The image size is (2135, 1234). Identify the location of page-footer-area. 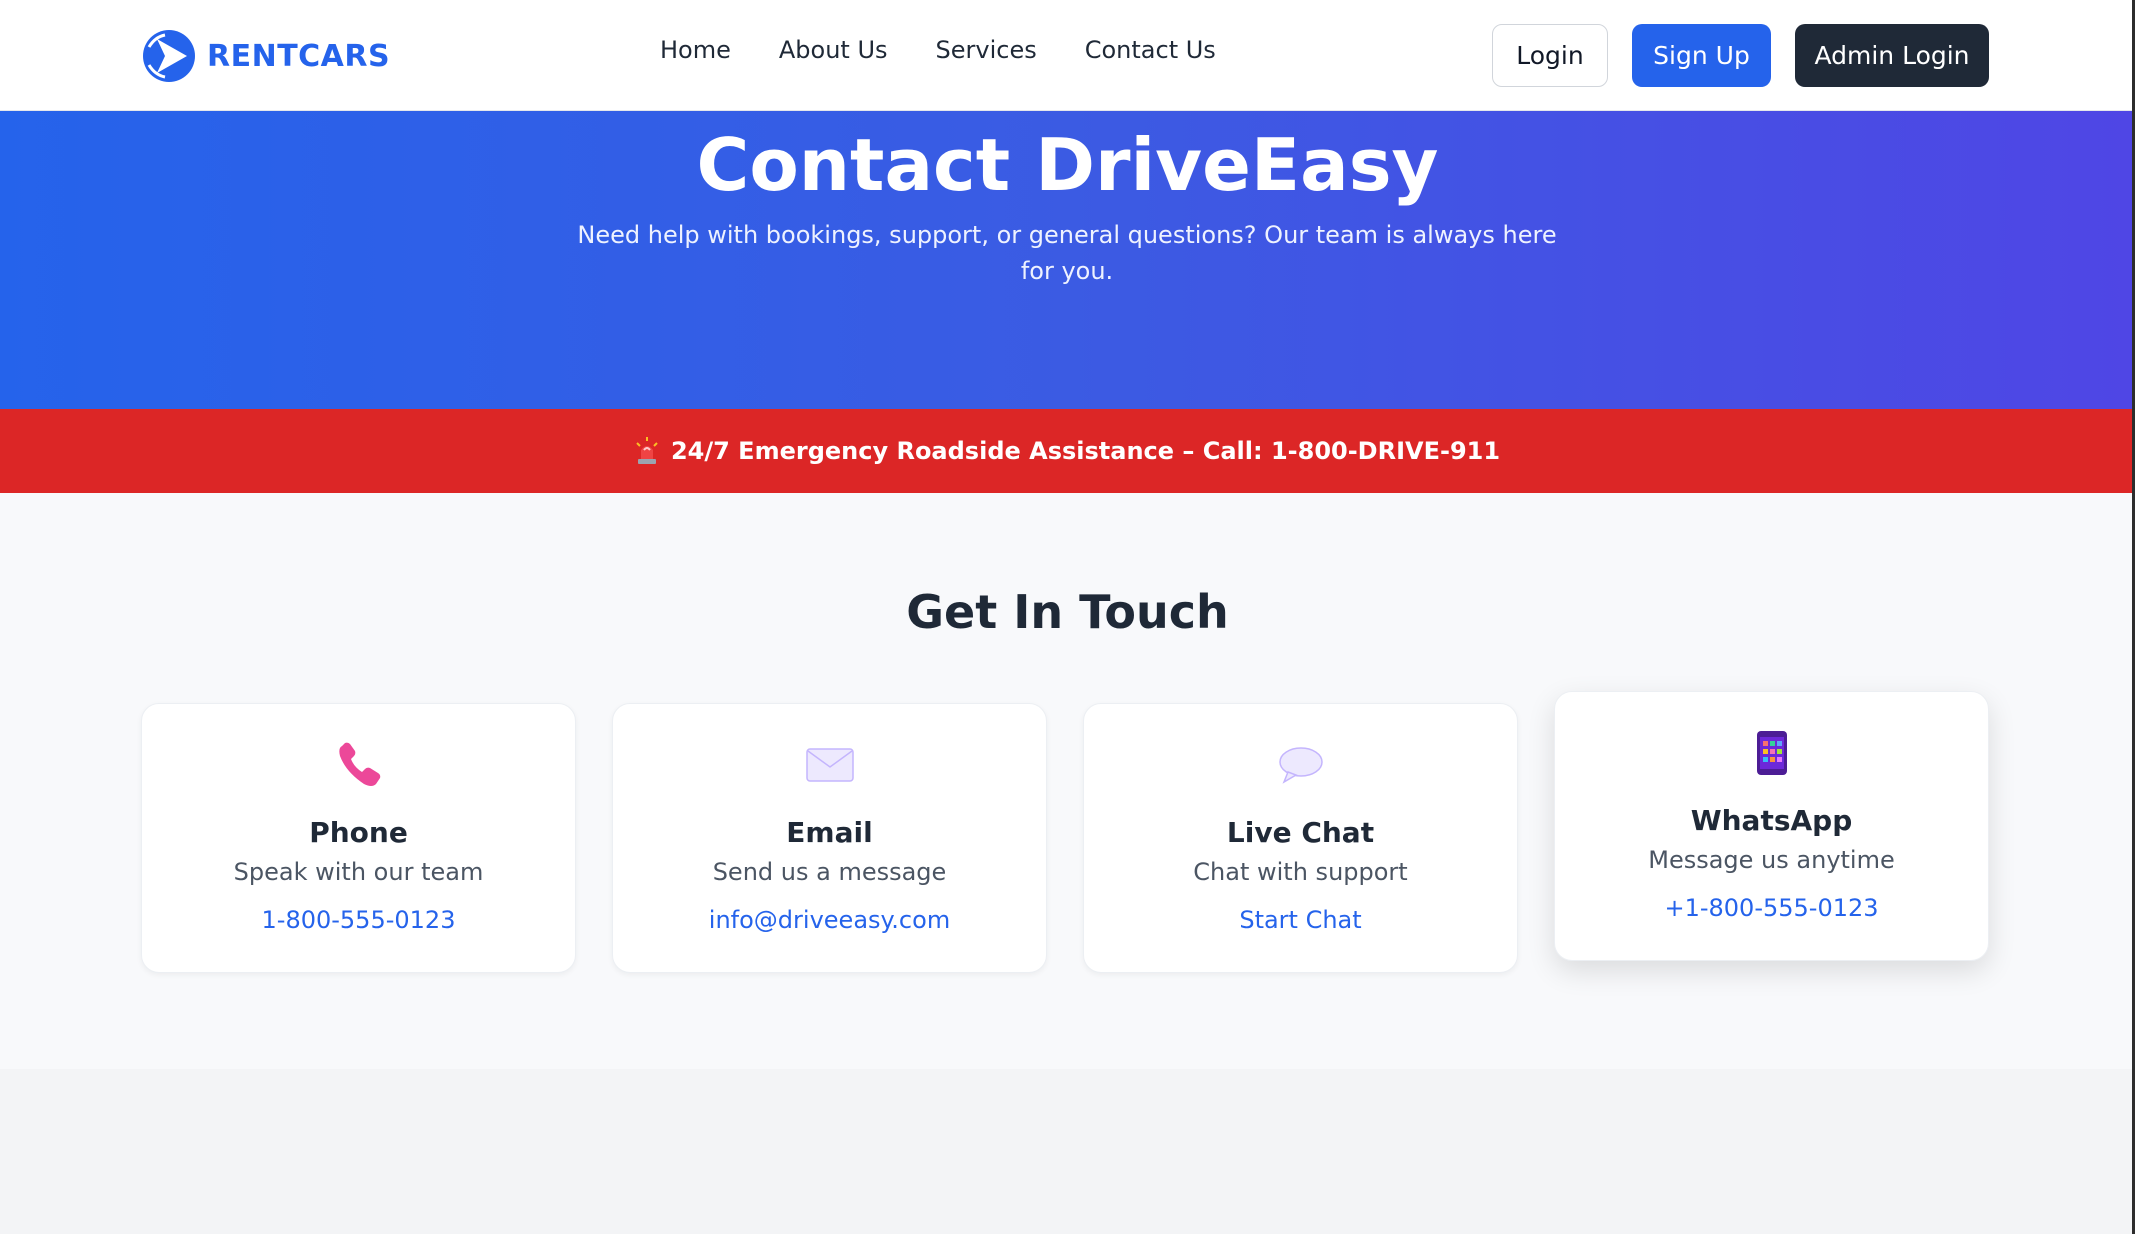
(1067, 1151).